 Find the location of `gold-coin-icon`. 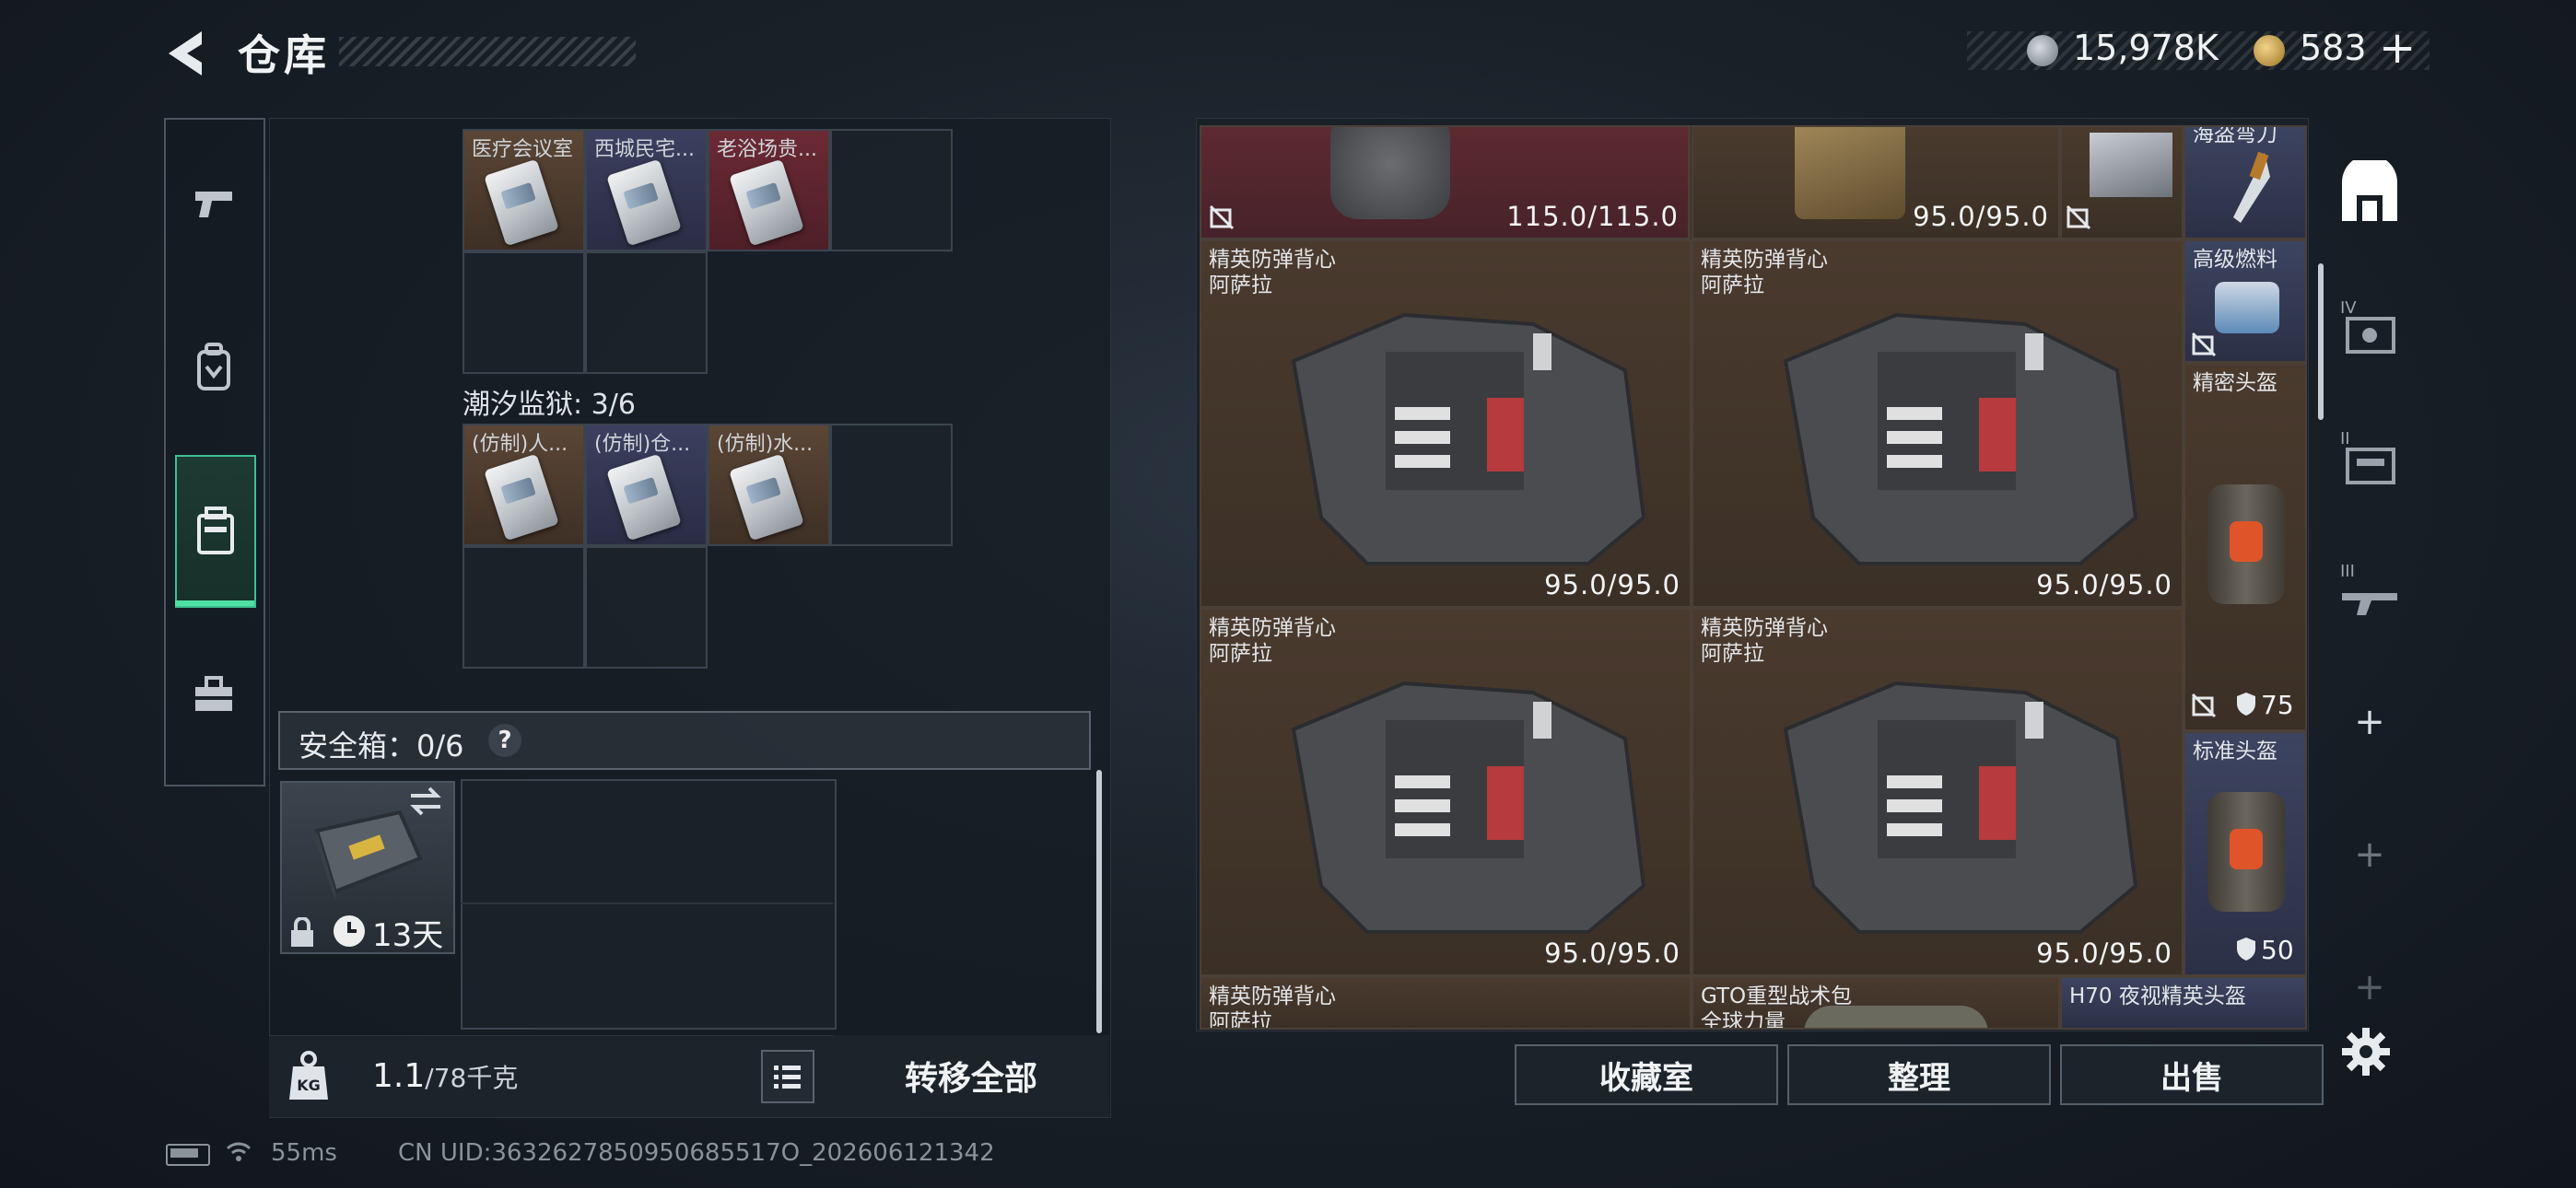

gold-coin-icon is located at coordinates (2269, 50).